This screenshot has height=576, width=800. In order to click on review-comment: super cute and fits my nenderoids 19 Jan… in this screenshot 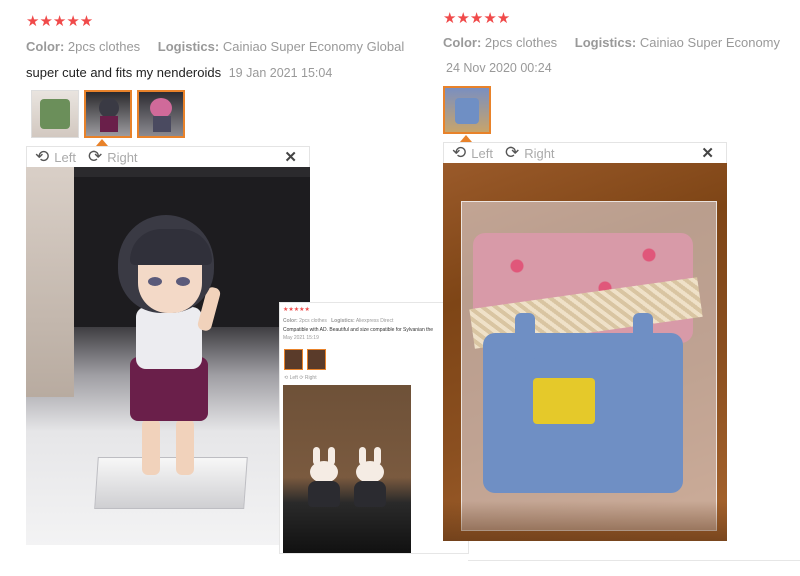, I will do `click(216, 73)`.